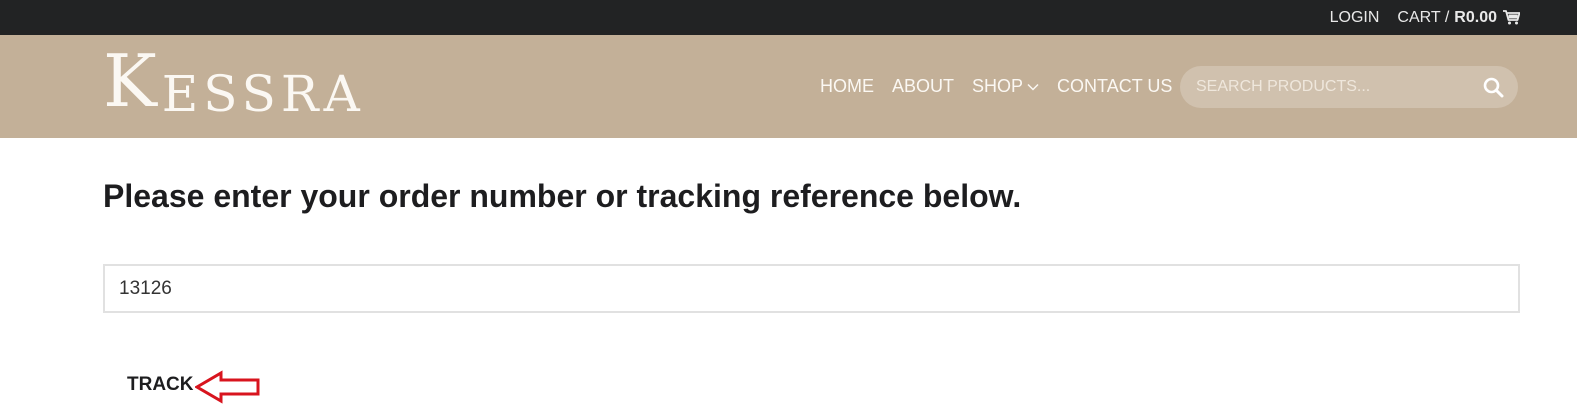 Image resolution: width=1577 pixels, height=416 pixels. Describe the element at coordinates (847, 86) in the screenshot. I see `nav-home: HOME` at that location.